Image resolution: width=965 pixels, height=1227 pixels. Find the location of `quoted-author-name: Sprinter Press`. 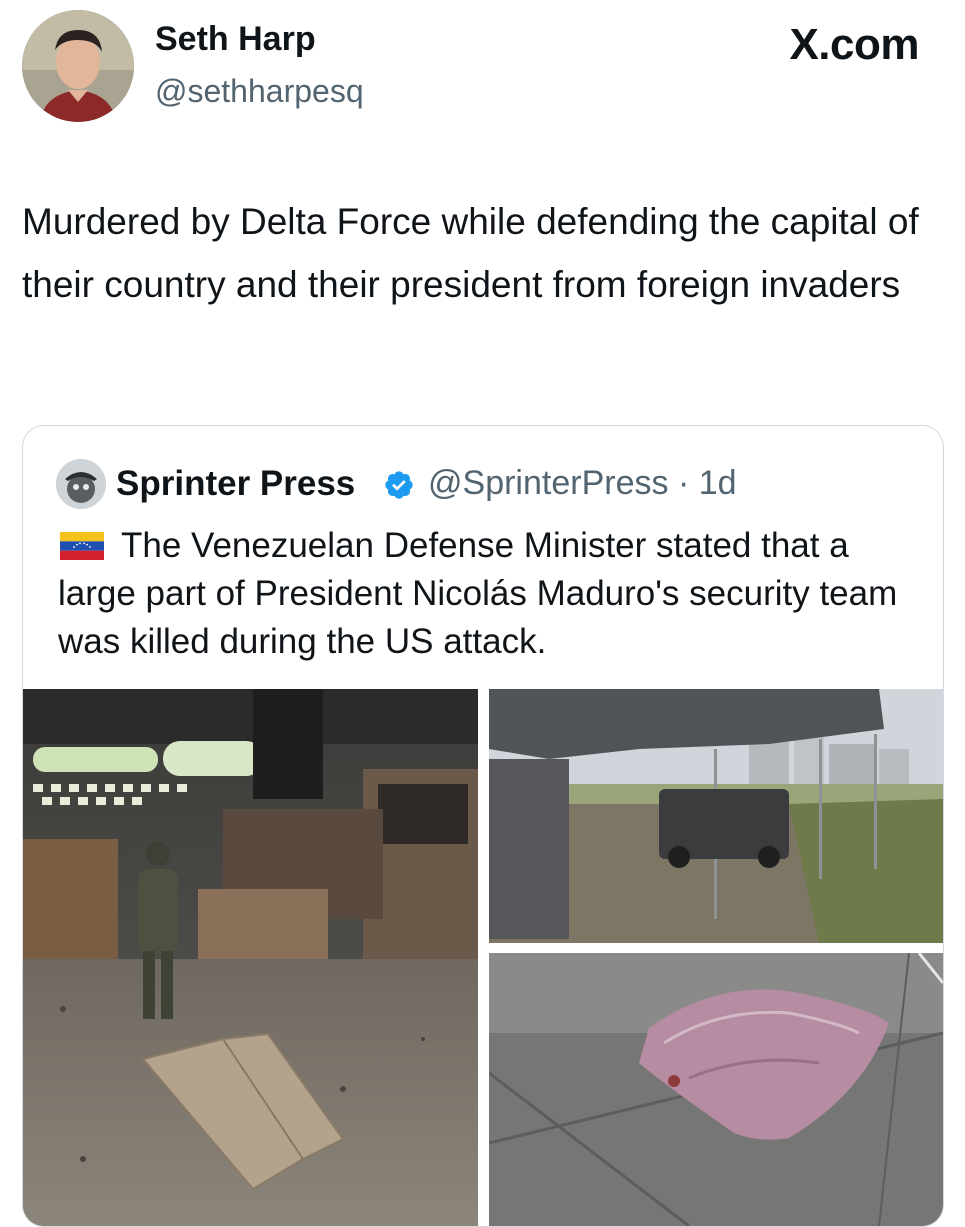

quoted-author-name: Sprinter Press is located at coordinates (235, 484).